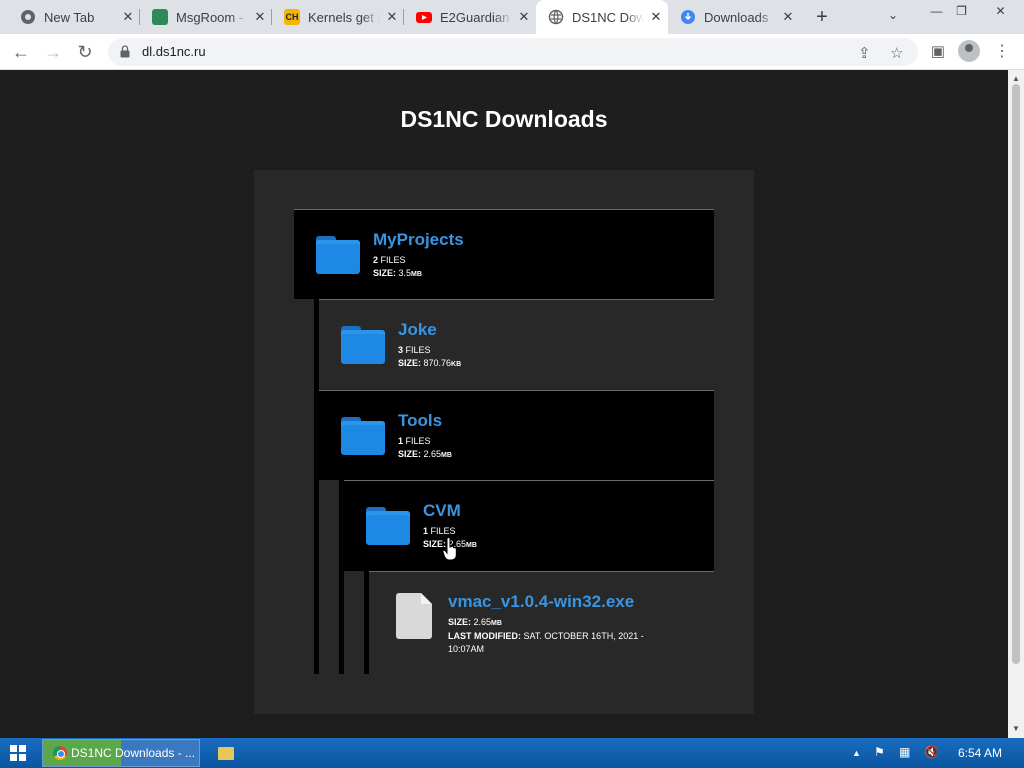 The image size is (1024, 768). What do you see at coordinates (397, 266) in the screenshot?
I see `folder-meta: 2 FILES SIZE: 3.5MB` at bounding box center [397, 266].